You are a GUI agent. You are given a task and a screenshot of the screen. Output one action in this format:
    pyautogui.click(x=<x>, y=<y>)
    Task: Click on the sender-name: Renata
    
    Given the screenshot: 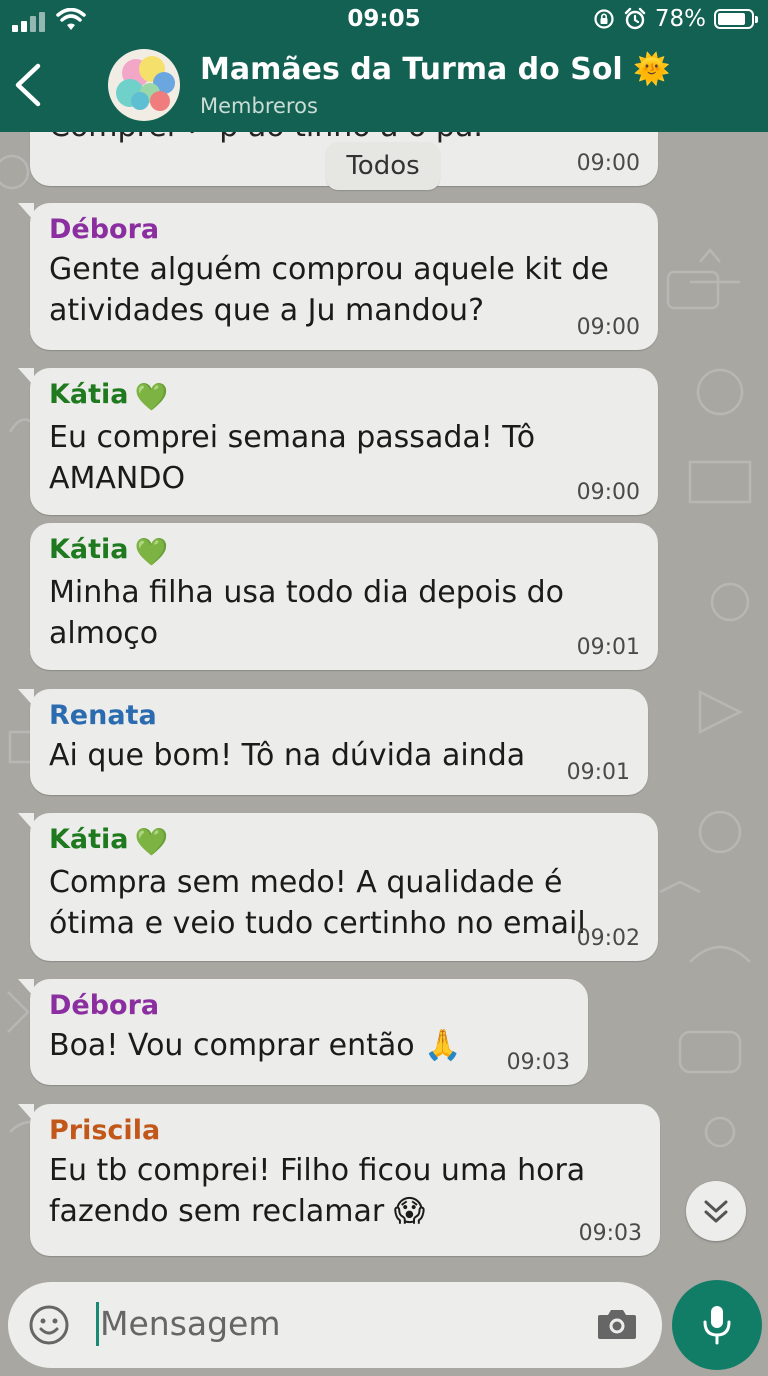 What is the action you would take?
    pyautogui.click(x=103, y=715)
    